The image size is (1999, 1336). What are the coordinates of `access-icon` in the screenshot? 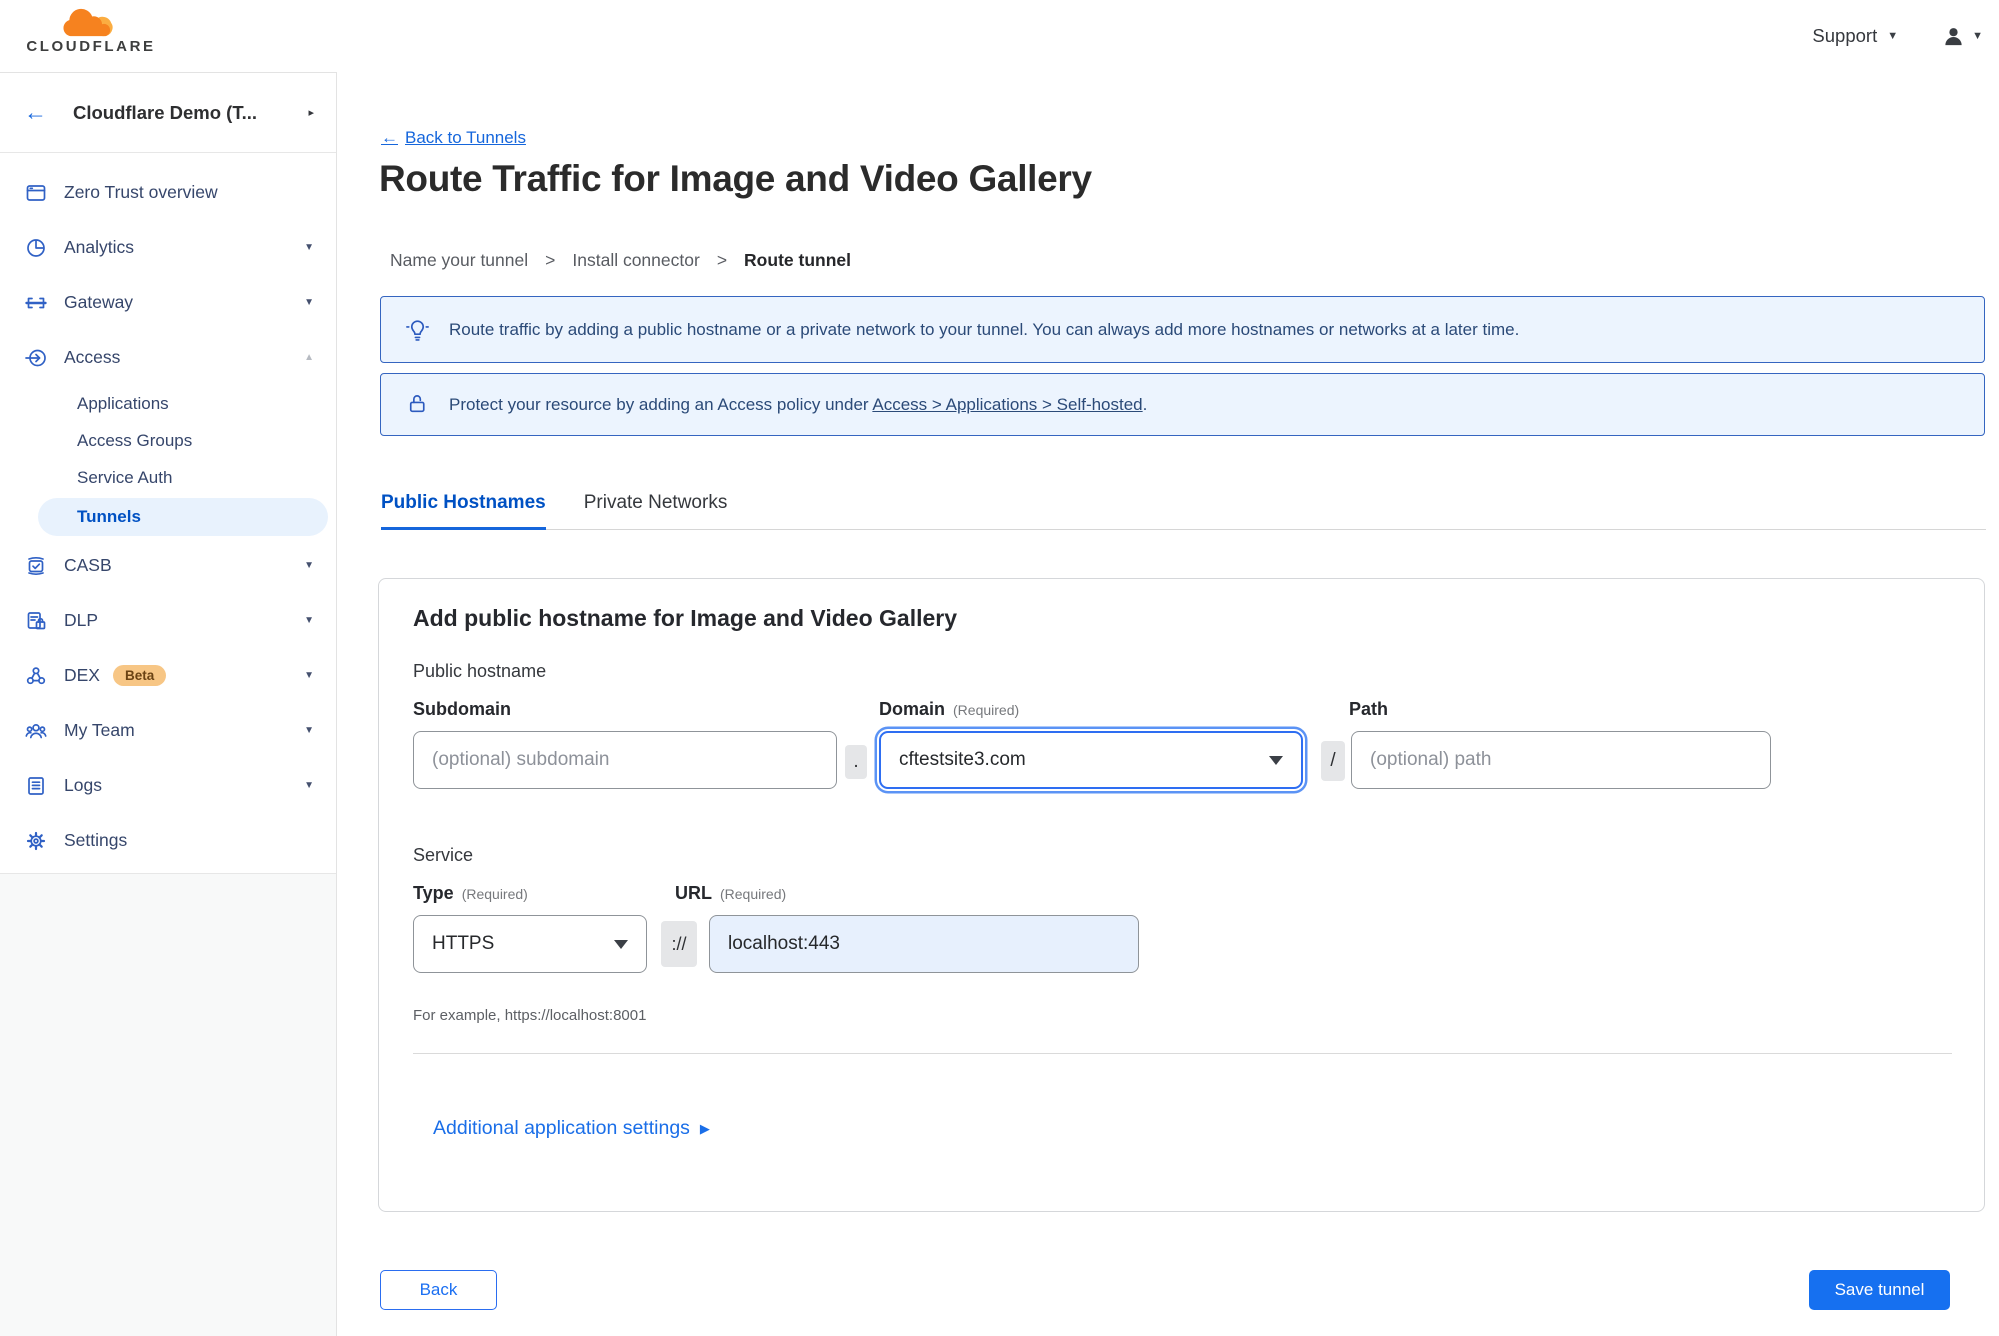 It's located at (36, 358).